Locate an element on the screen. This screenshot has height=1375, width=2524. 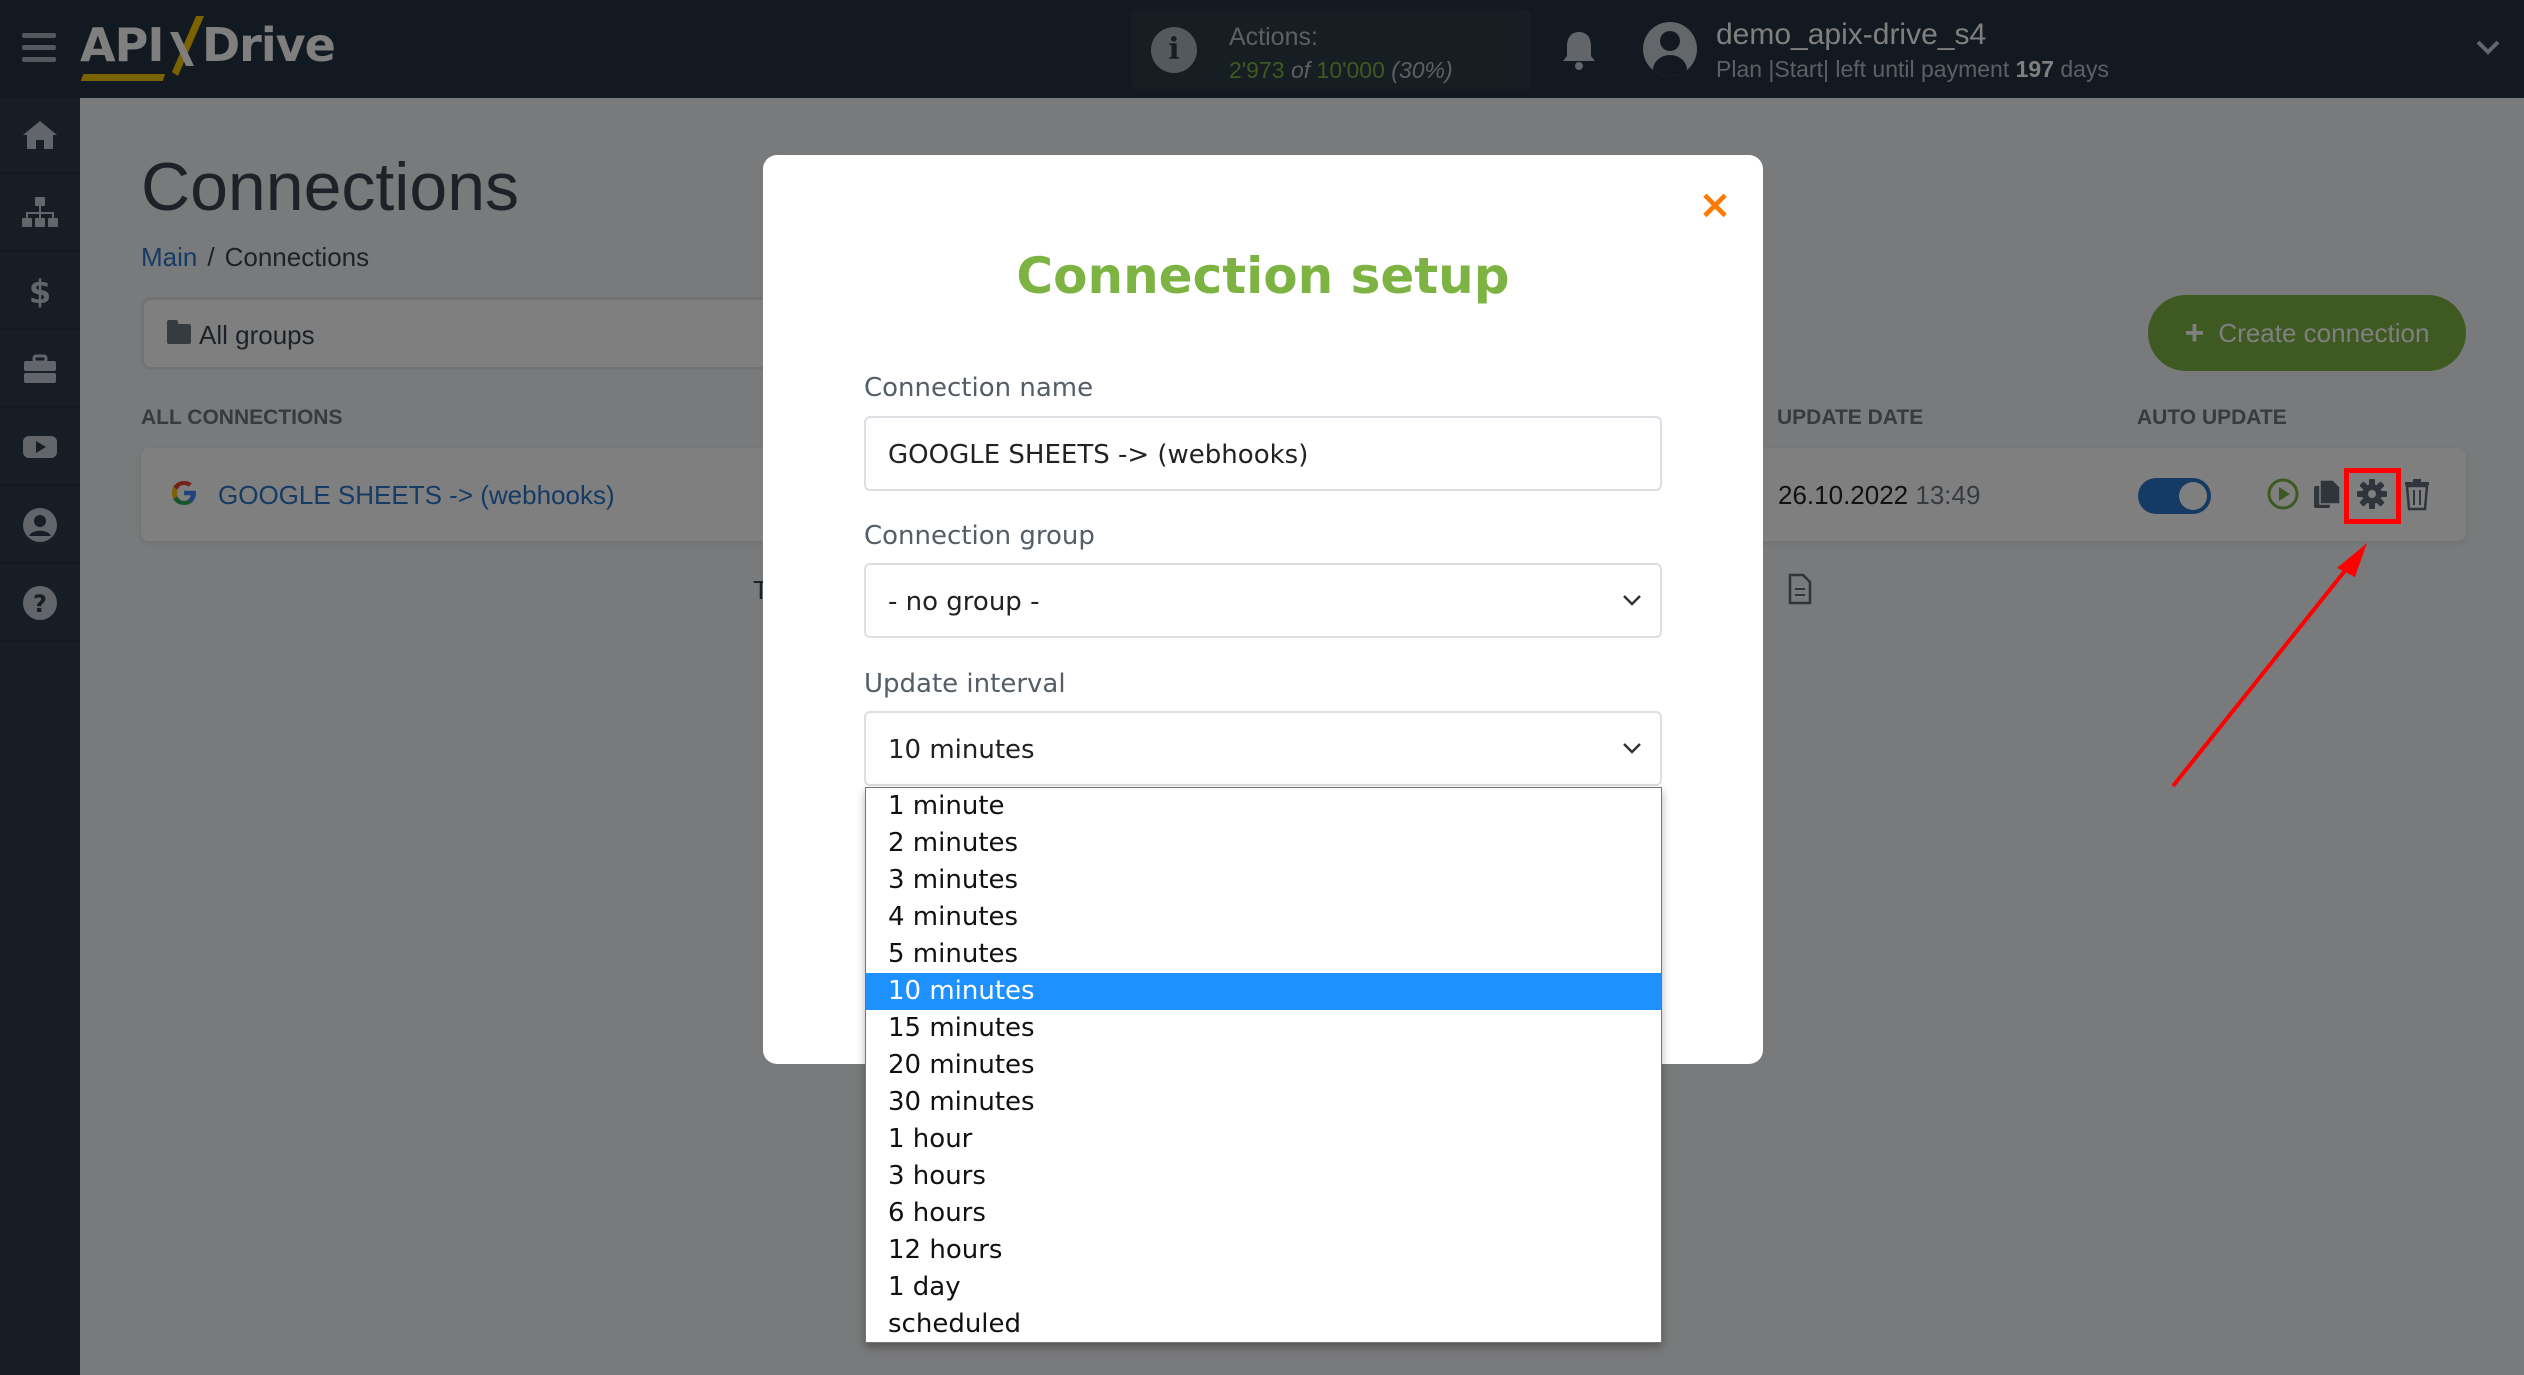
interval-option: 5 minutes is located at coordinates (1263, 954).